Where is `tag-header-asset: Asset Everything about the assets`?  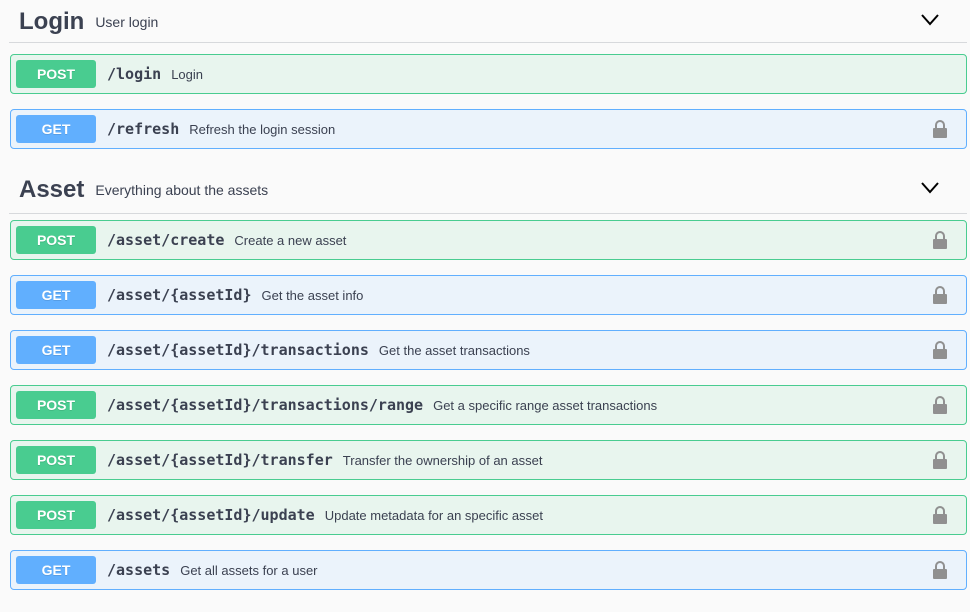
tag-header-asset: Asset Everything about the assets is located at coordinates (488, 190).